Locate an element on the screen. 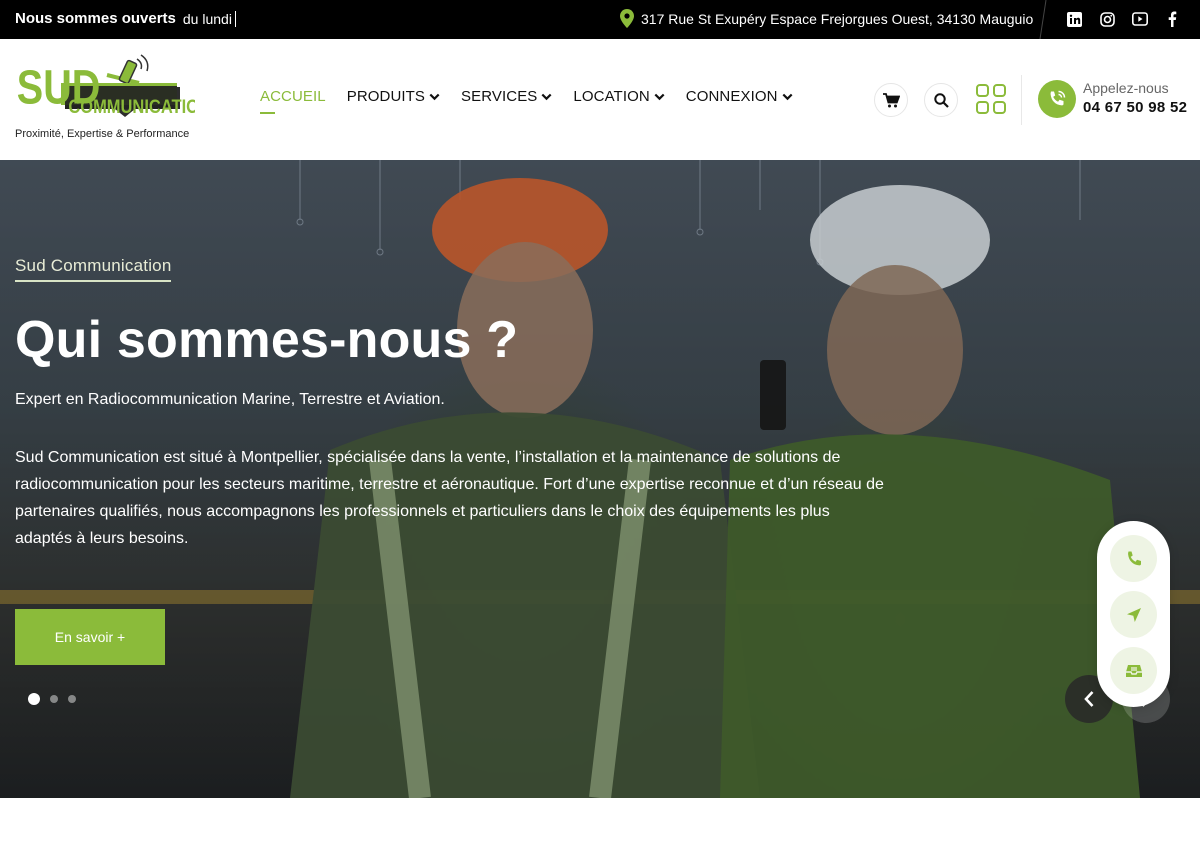 Image resolution: width=1200 pixels, height=850 pixels. nav-item-produits: PRODUITS is located at coordinates (393, 96).